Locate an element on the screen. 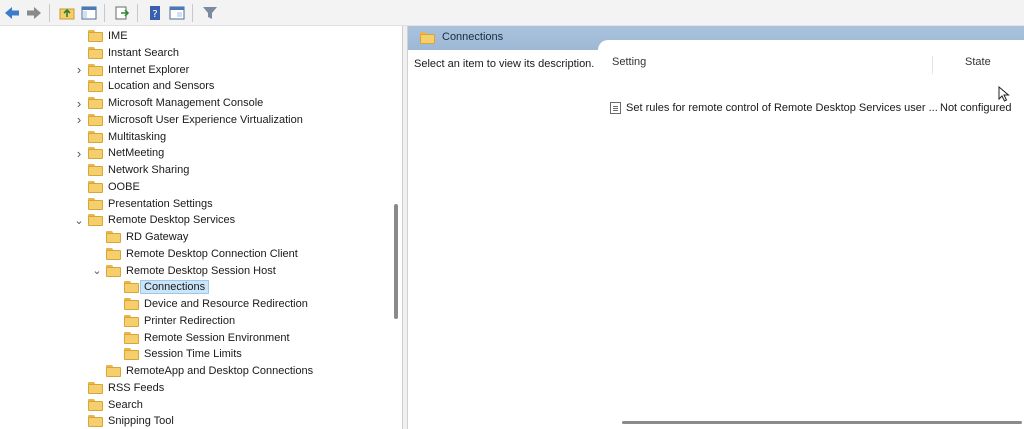 The image size is (1024, 429). tree-item: Multitasking is located at coordinates (127, 137).